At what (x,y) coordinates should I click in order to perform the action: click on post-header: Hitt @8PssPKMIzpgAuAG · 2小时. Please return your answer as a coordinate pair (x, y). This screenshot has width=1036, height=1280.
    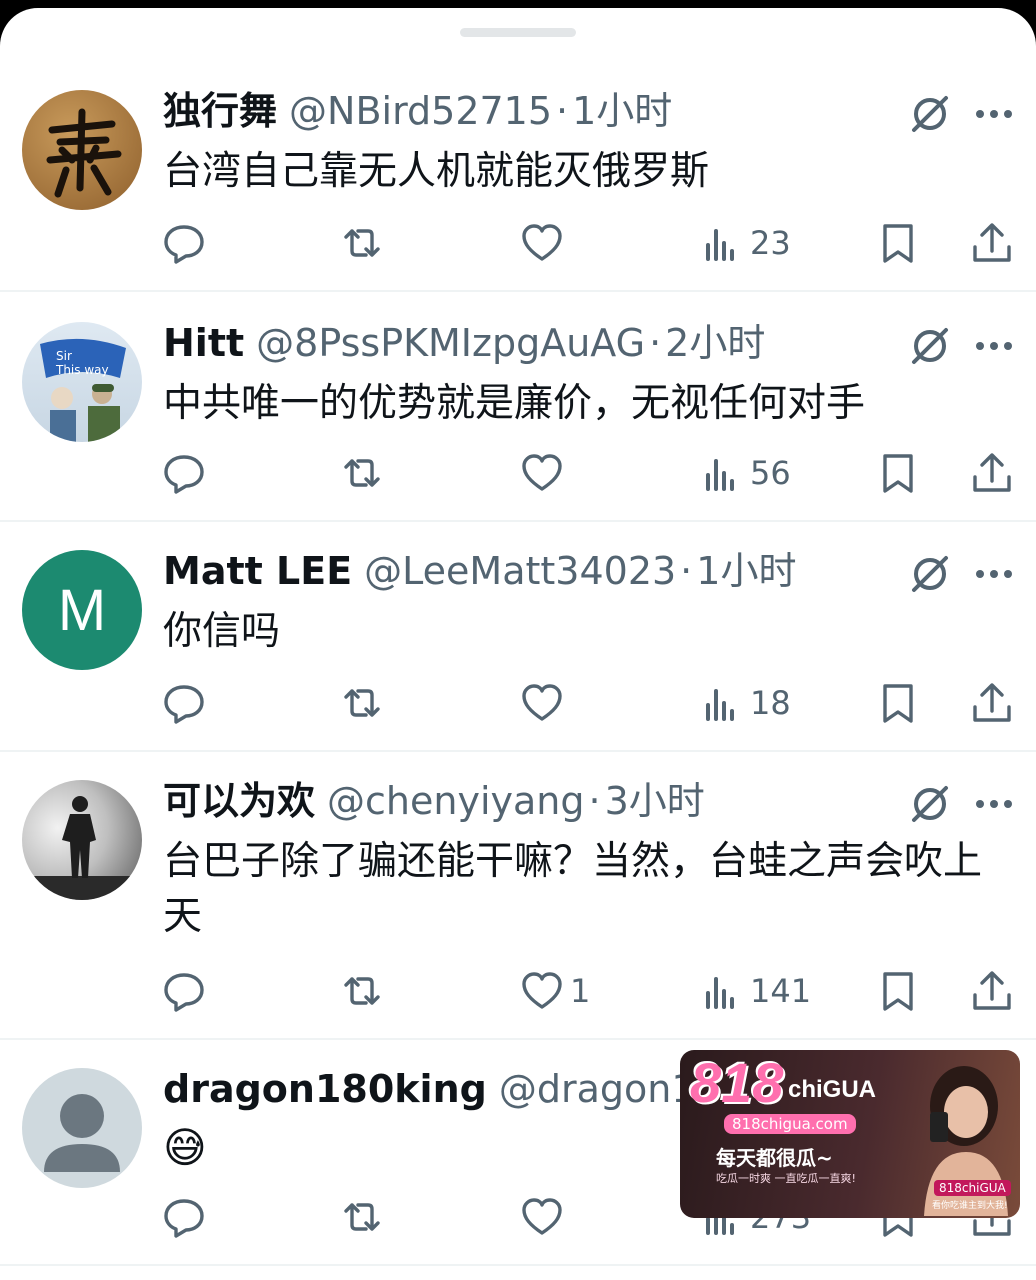
    Looking at the image, I should click on (464, 343).